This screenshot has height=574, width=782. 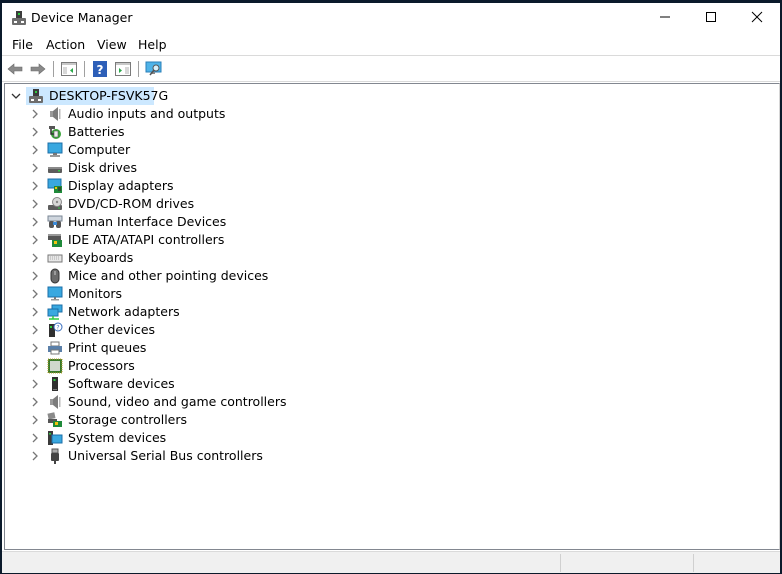 I want to click on tree-category-label: Other devices, so click(x=112, y=329).